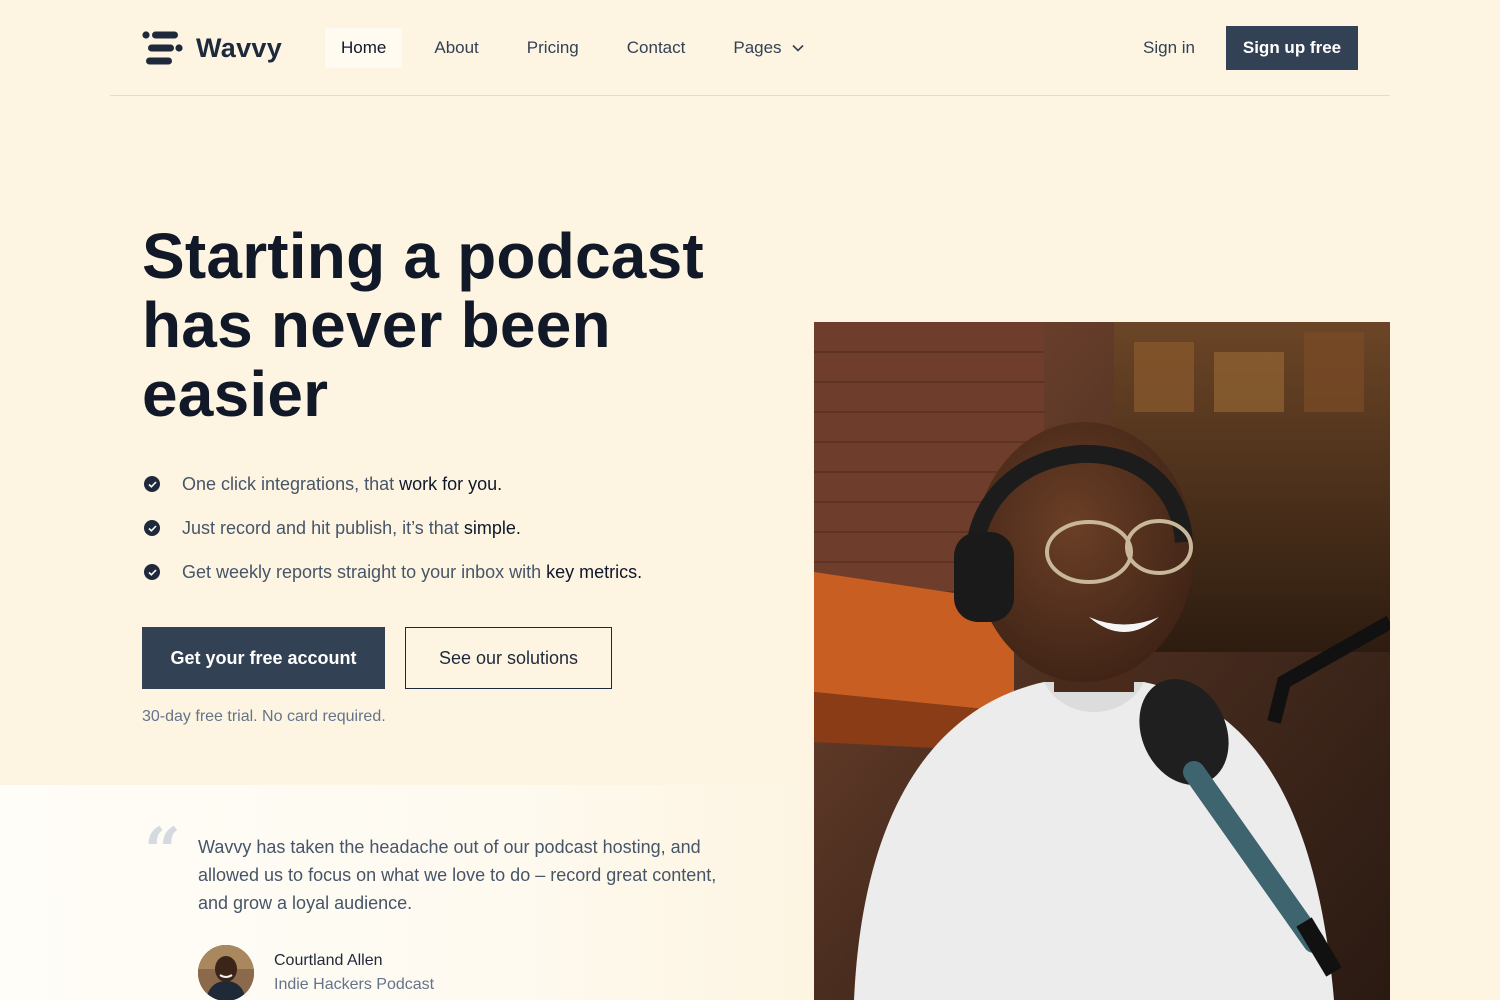 Image resolution: width=1500 pixels, height=1000 pixels. Describe the element at coordinates (162, 851) in the screenshot. I see `quote-icon: “` at that location.